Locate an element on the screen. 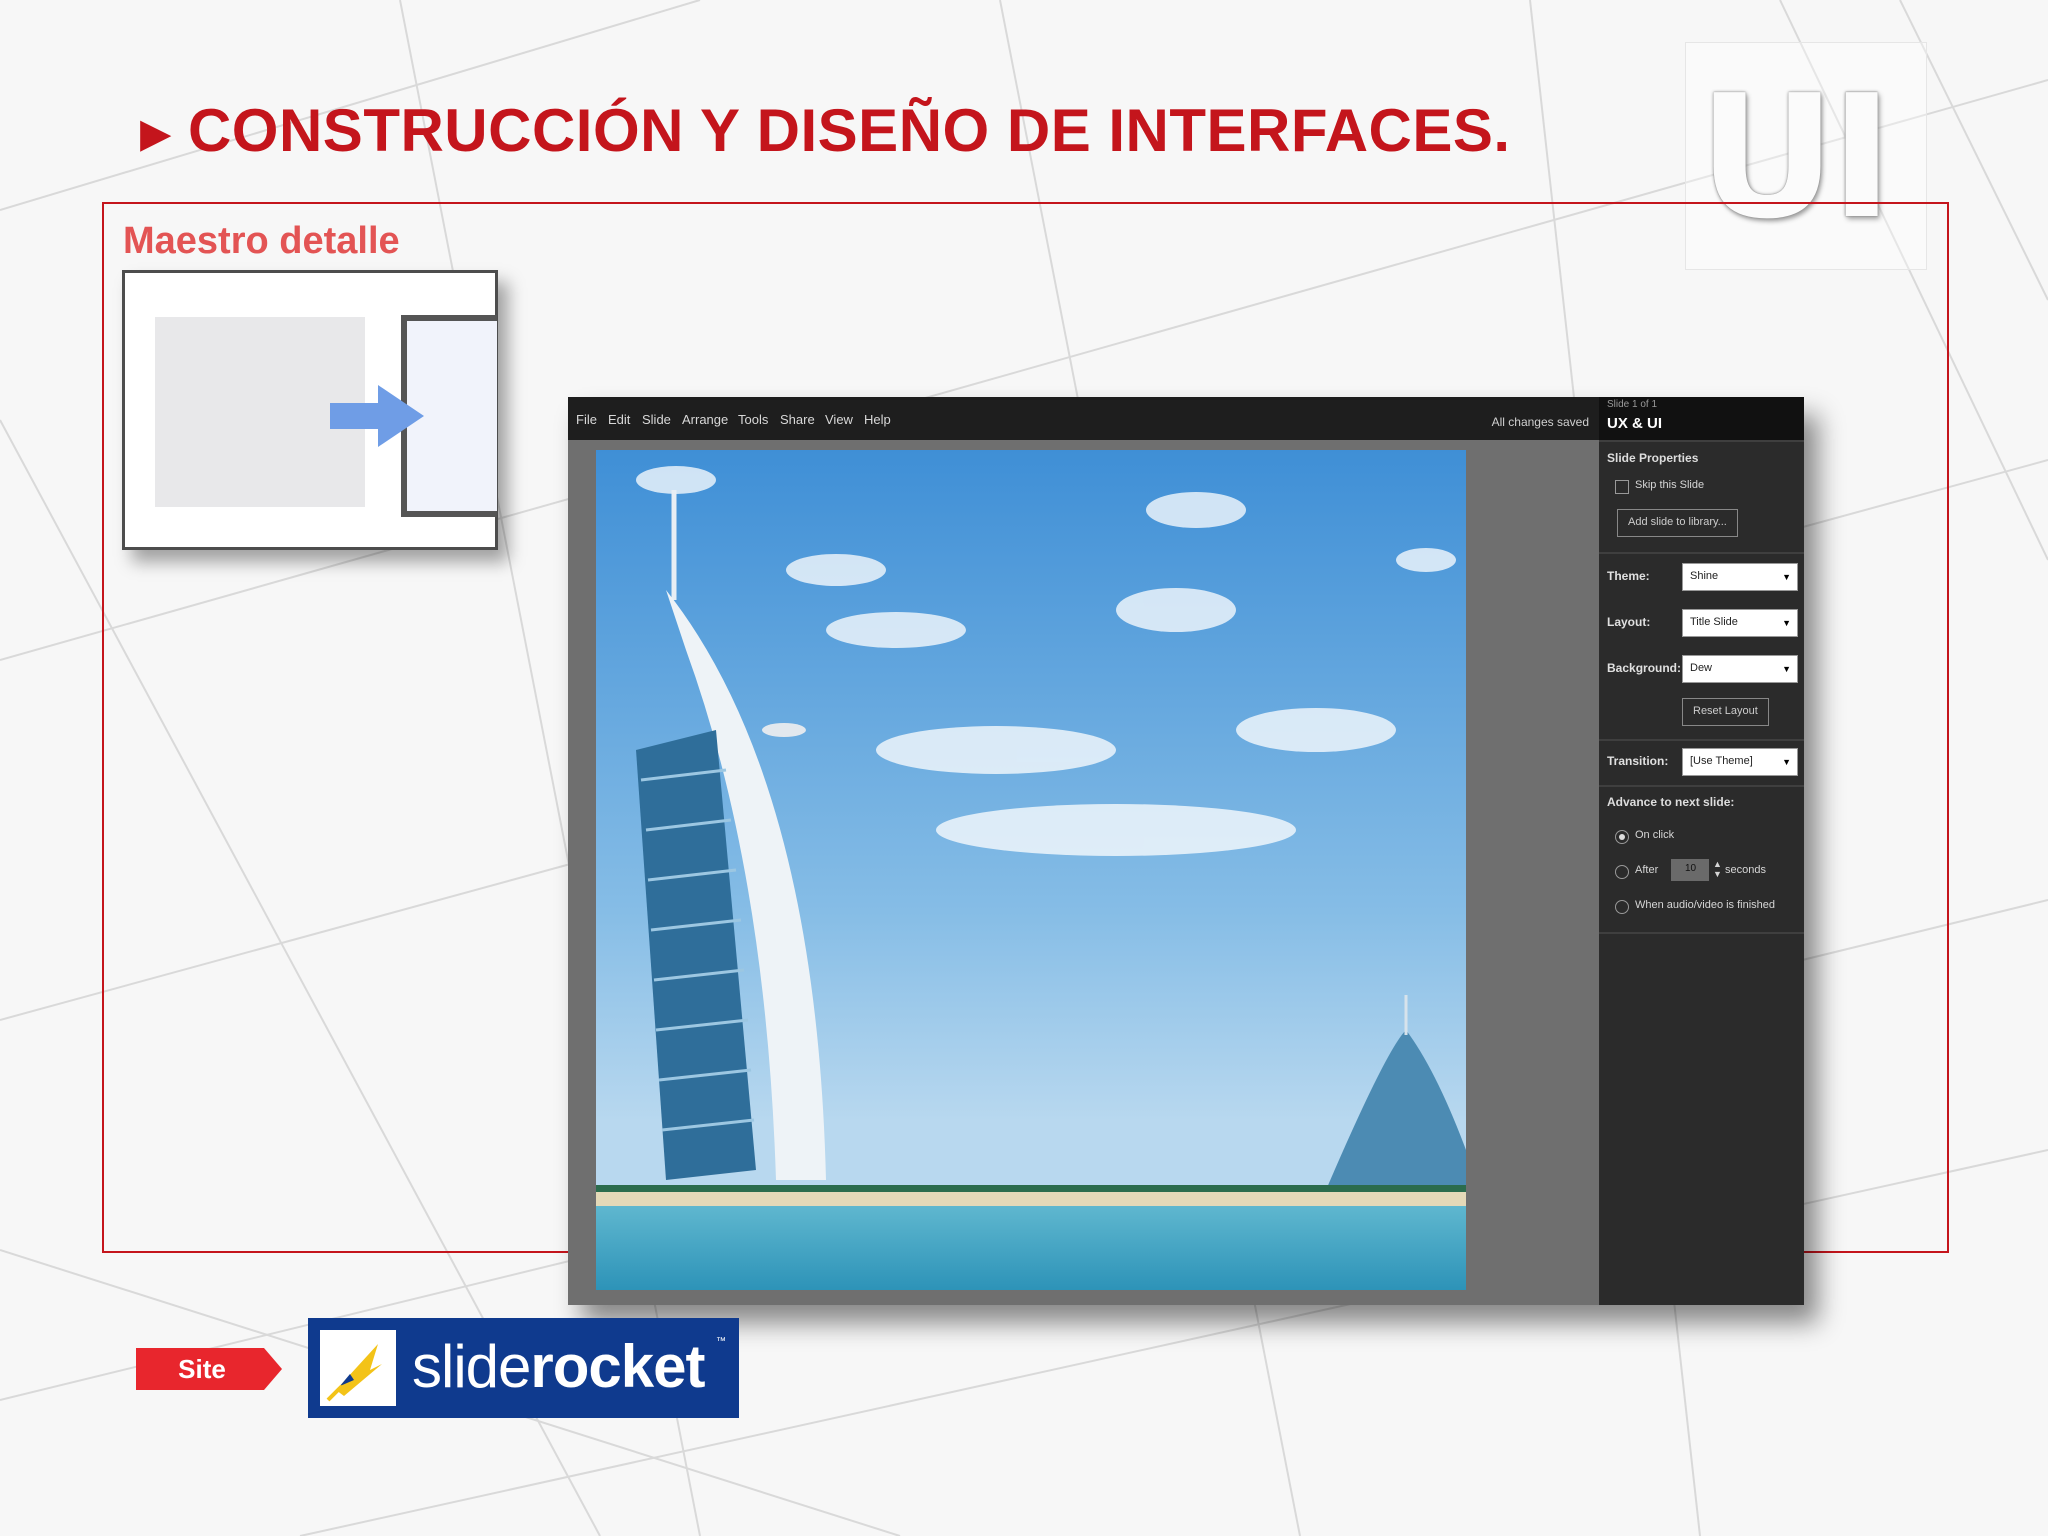  stepper-arrows-icon: ▲ ▼ is located at coordinates (1717, 869).